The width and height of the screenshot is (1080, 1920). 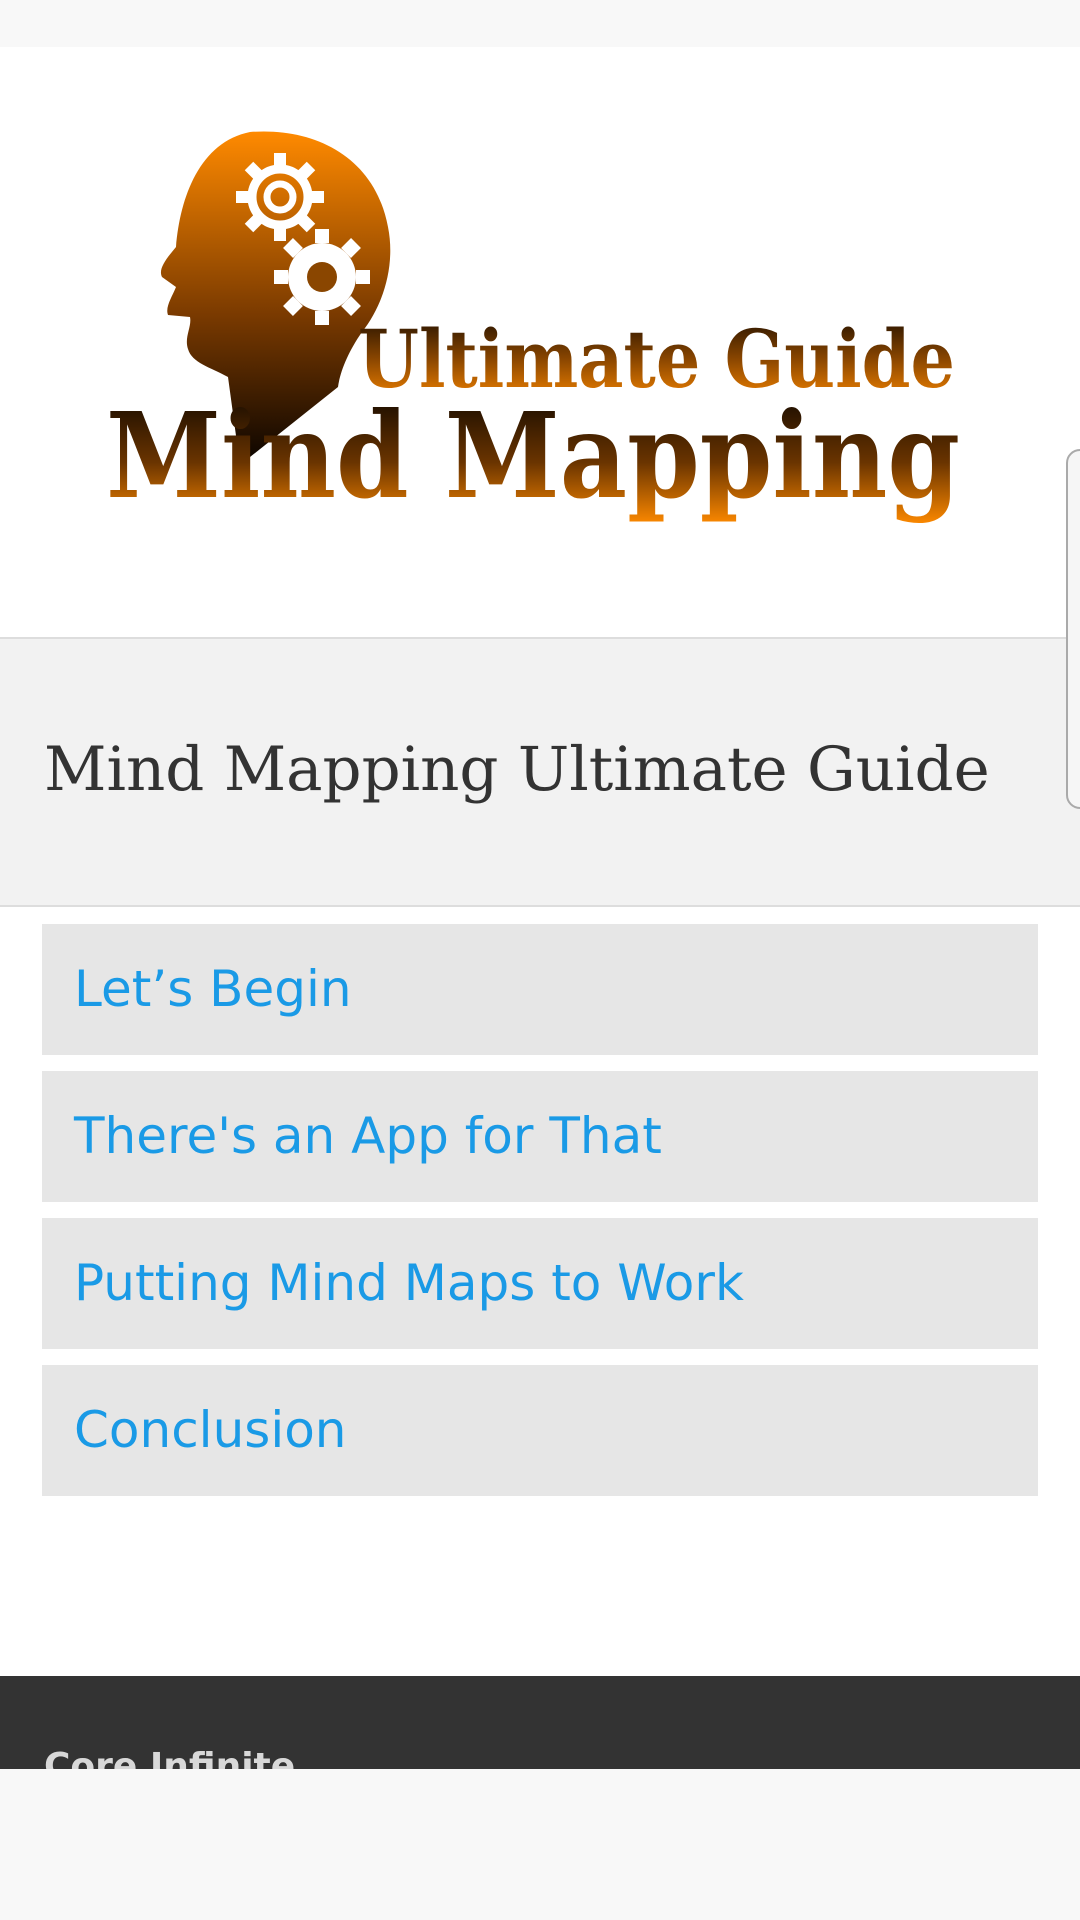 What do you see at coordinates (533, 455) in the screenshot?
I see `logo-line-mind-mapping: Mind Mapping` at bounding box center [533, 455].